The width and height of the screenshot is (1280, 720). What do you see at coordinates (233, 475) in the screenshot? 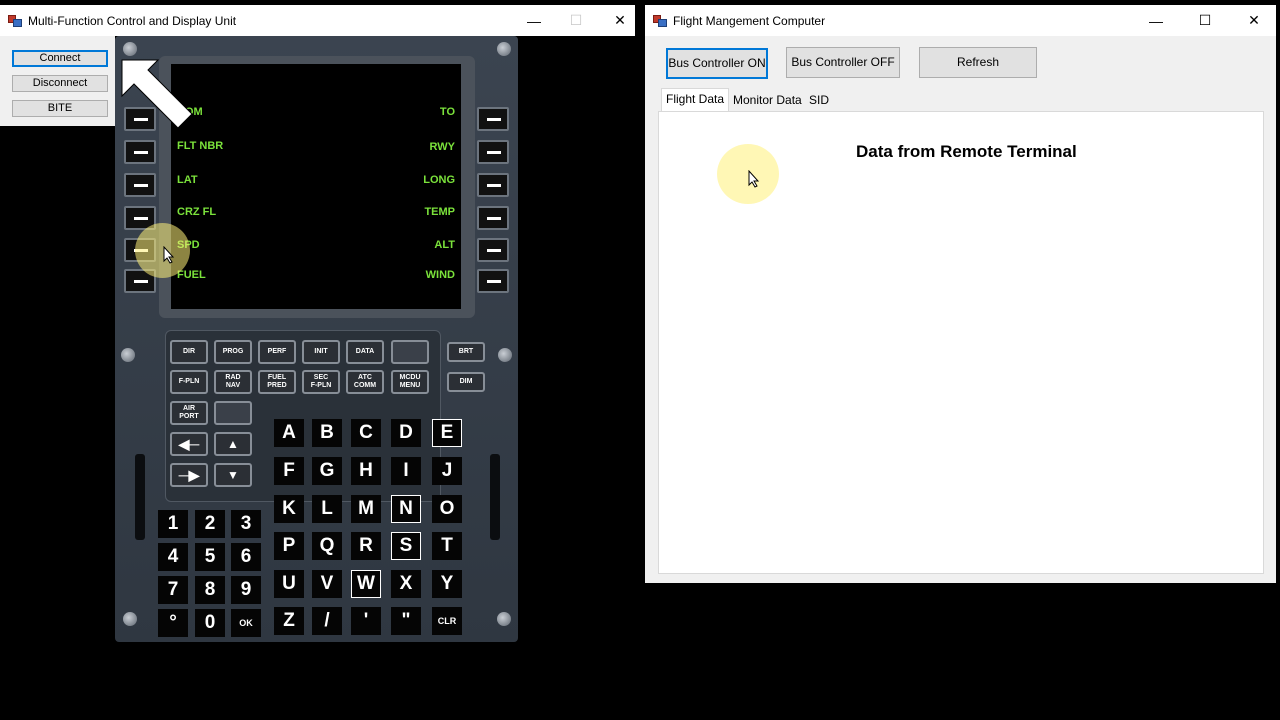
I see `arrow-down-key: ▼` at bounding box center [233, 475].